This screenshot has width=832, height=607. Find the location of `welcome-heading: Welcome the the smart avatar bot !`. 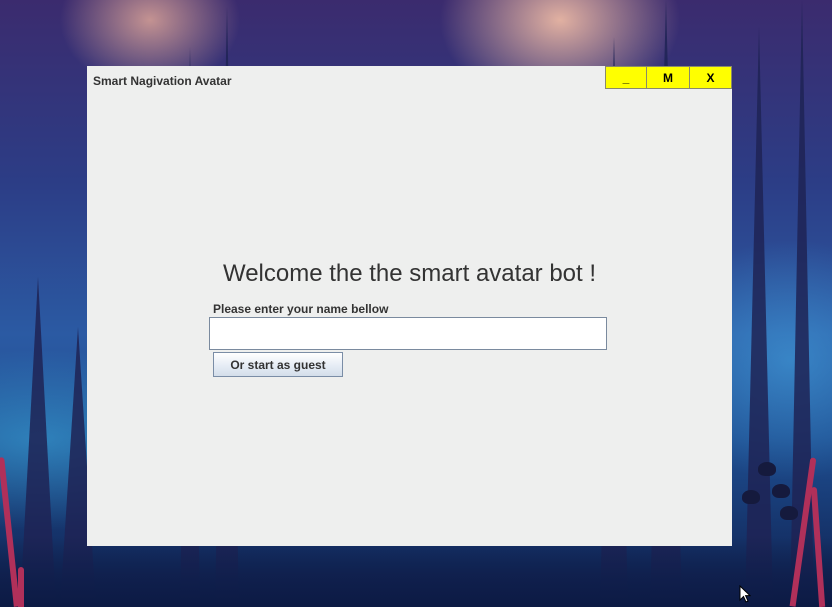

welcome-heading: Welcome the the smart avatar bot ! is located at coordinates (409, 273).